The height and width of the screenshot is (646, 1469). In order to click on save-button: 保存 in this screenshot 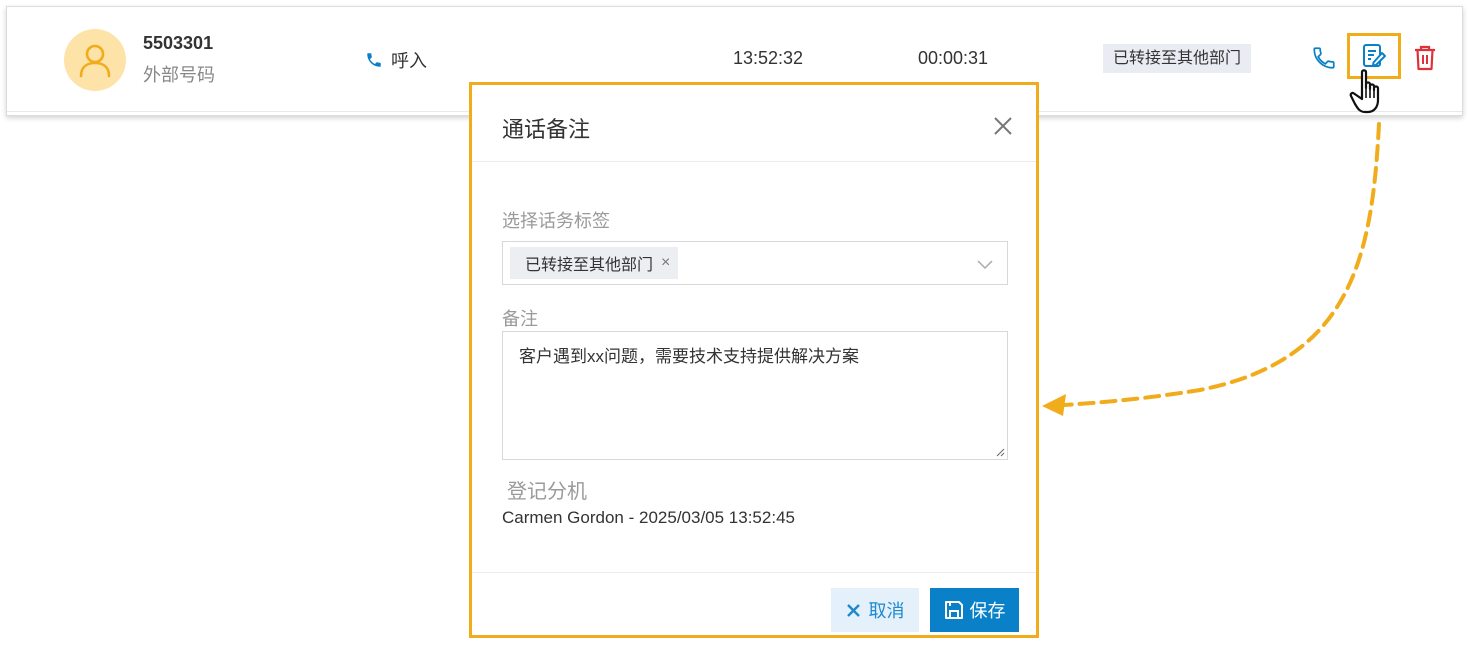, I will do `click(974, 610)`.